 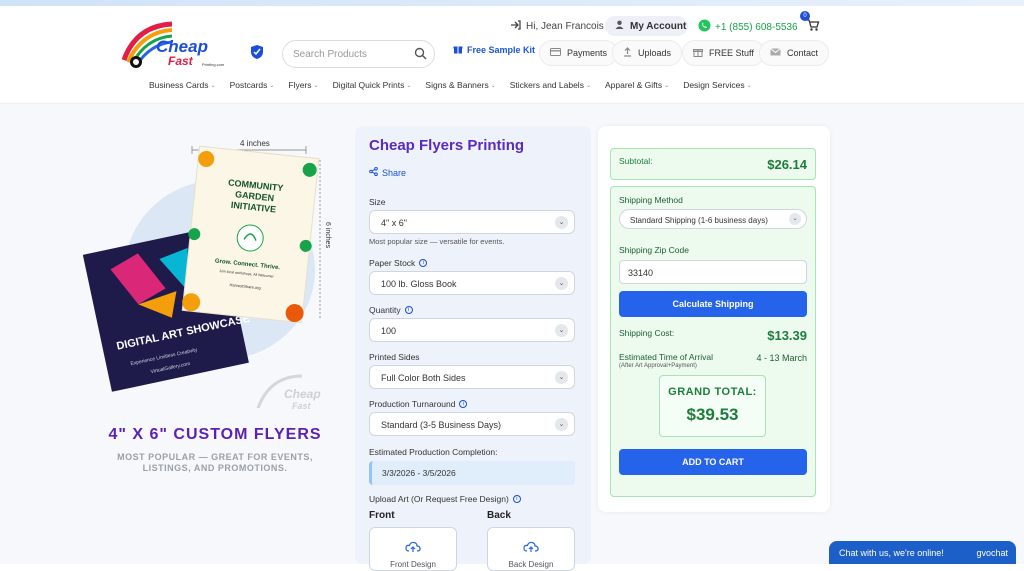 What do you see at coordinates (472, 222) in the screenshot?
I see `size-select: 4" x 6" ⌄` at bounding box center [472, 222].